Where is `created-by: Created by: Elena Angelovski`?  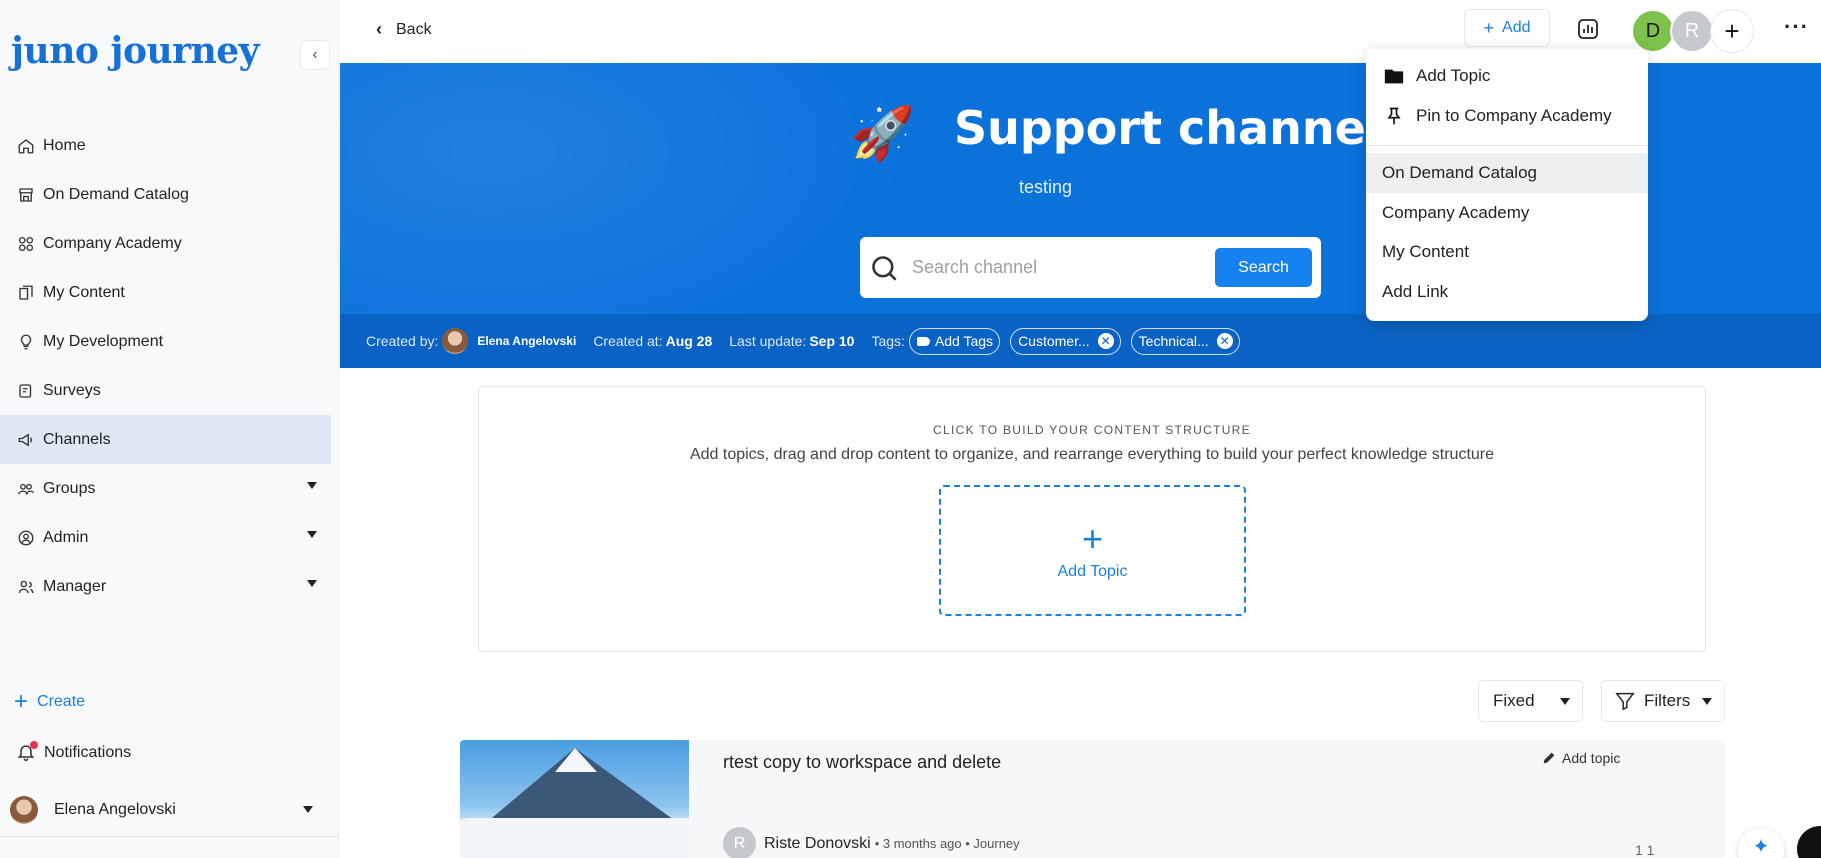
created-by: Created by: Elena Angelovski is located at coordinates (471, 341).